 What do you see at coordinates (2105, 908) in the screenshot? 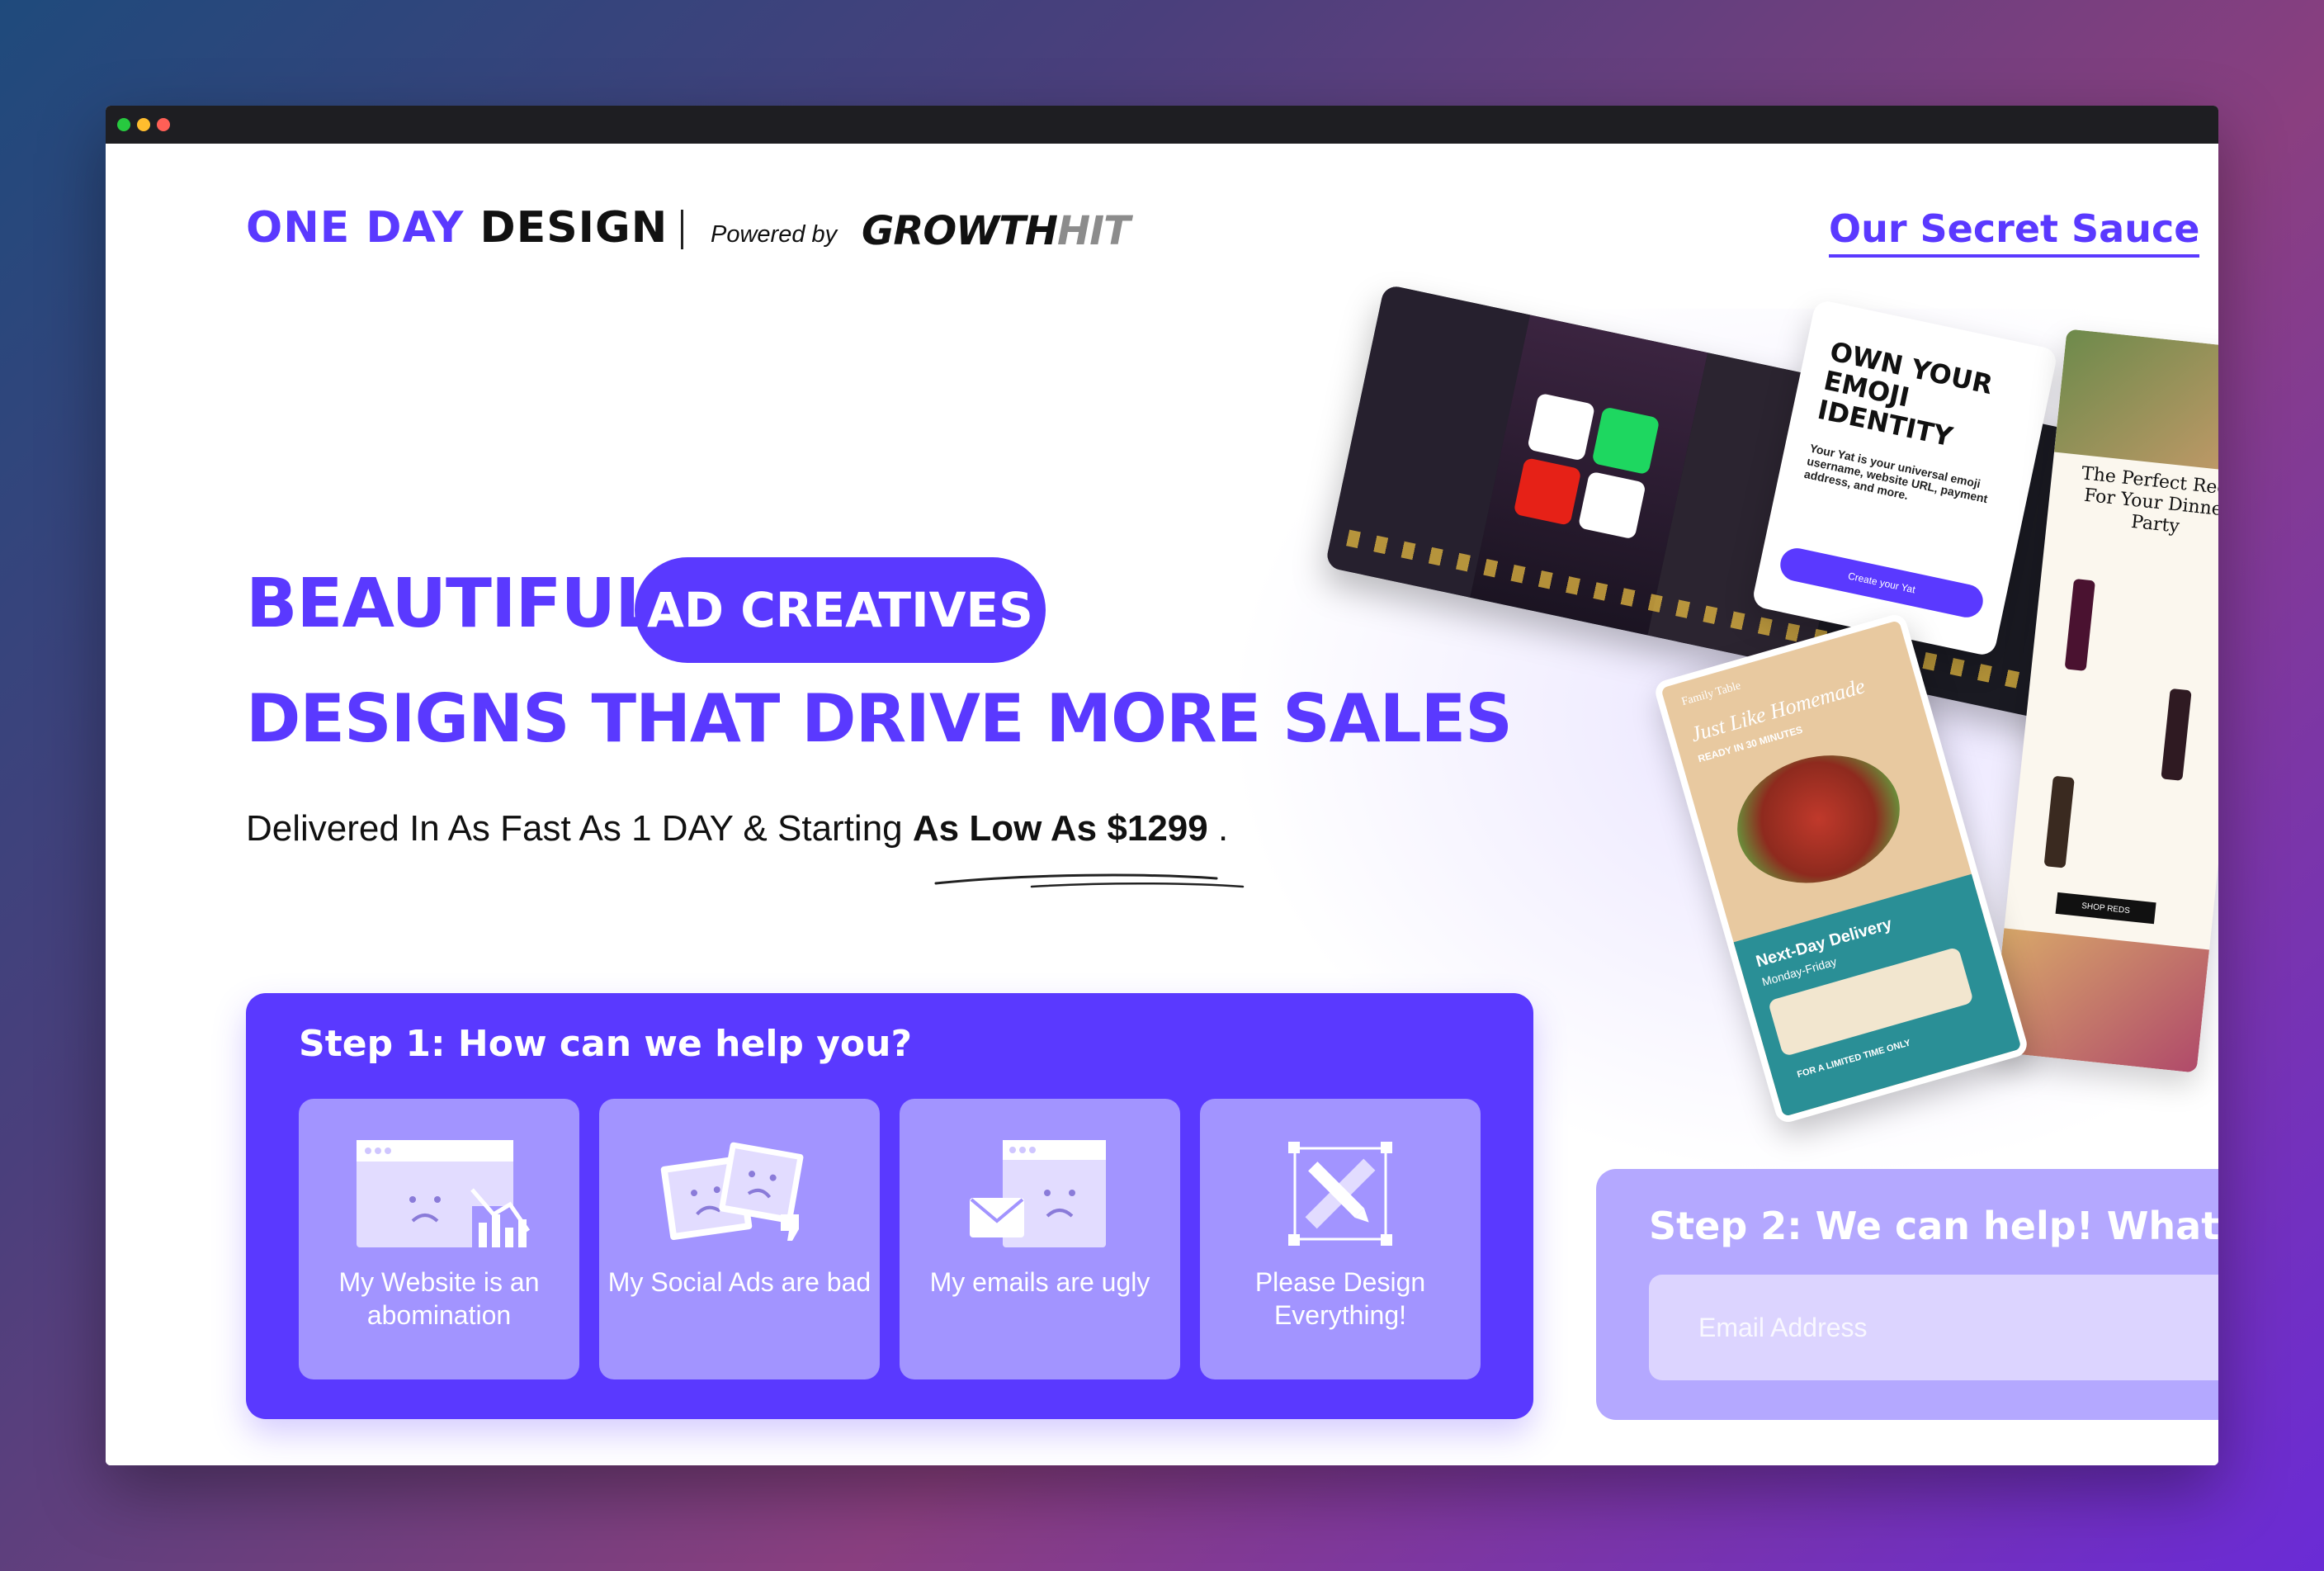
I see `wine-shop-button: SHOP REDS` at bounding box center [2105, 908].